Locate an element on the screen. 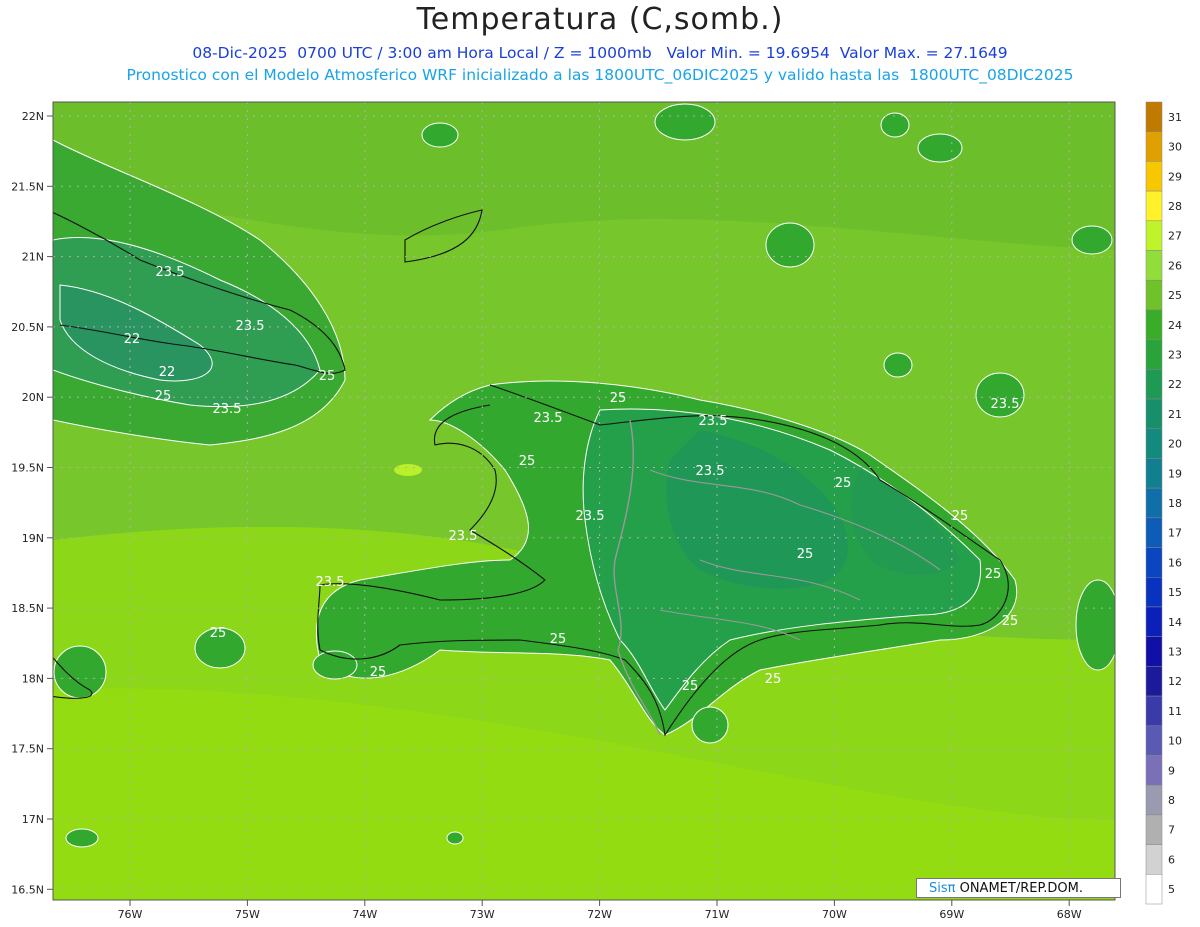 The width and height of the screenshot is (1200, 927). lon-tick-label: 70W is located at coordinates (834, 914).